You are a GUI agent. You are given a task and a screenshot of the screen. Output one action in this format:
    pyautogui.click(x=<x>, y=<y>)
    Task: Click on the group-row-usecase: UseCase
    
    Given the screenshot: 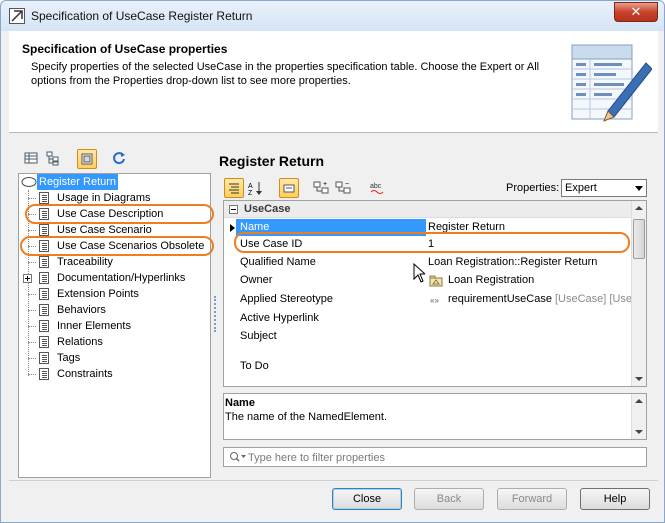 What is the action you would take?
    pyautogui.click(x=428, y=209)
    